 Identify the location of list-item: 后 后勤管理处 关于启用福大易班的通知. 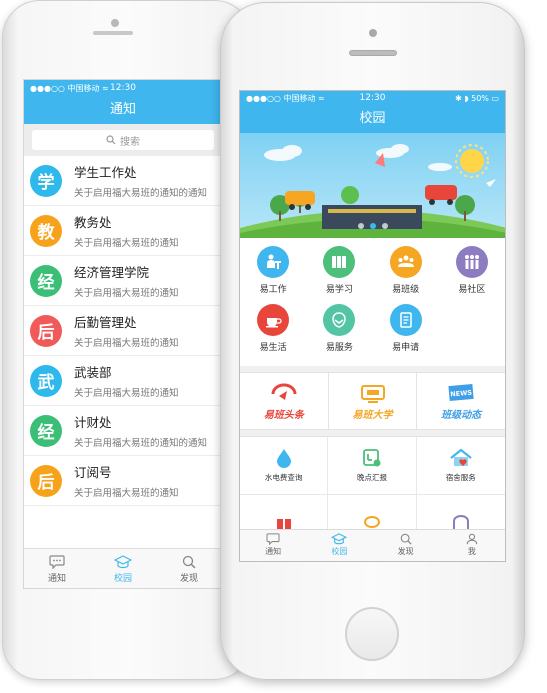
(123, 331).